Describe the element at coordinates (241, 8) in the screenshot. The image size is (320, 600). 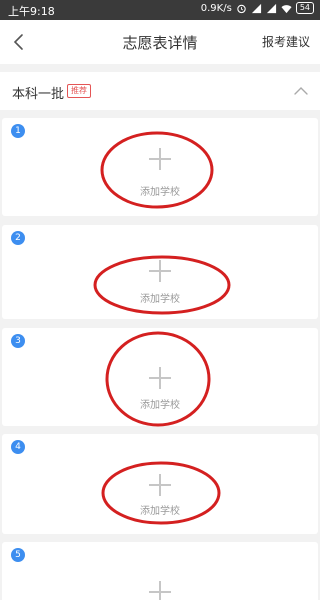
I see `alarm-icon` at that location.